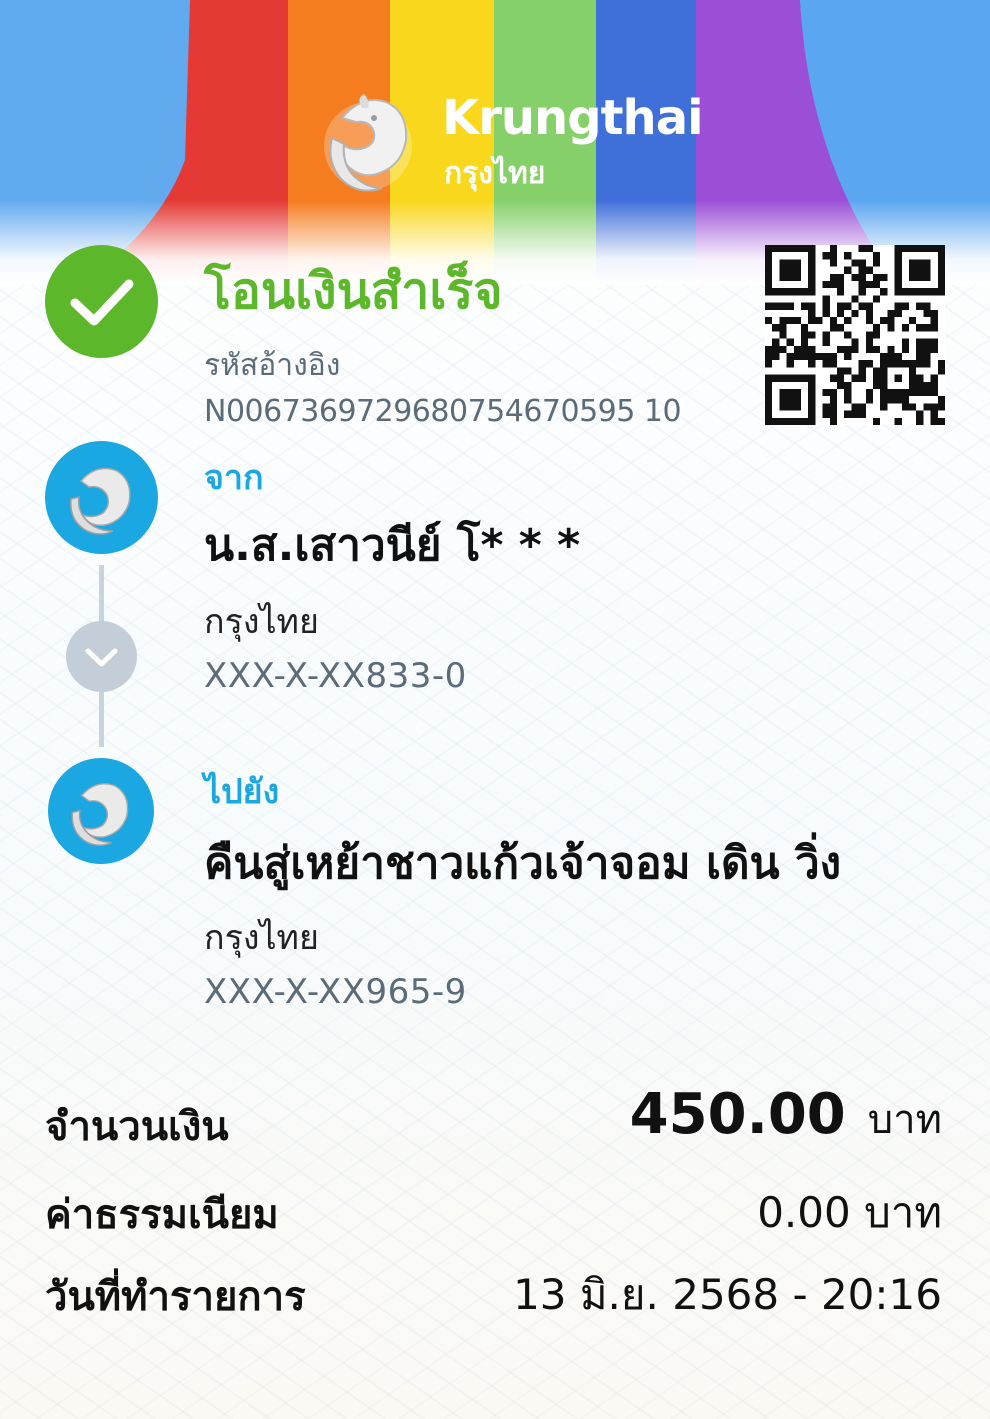  What do you see at coordinates (335, 992) in the screenshot?
I see `receiver-account: XXX-X-XX965-9` at bounding box center [335, 992].